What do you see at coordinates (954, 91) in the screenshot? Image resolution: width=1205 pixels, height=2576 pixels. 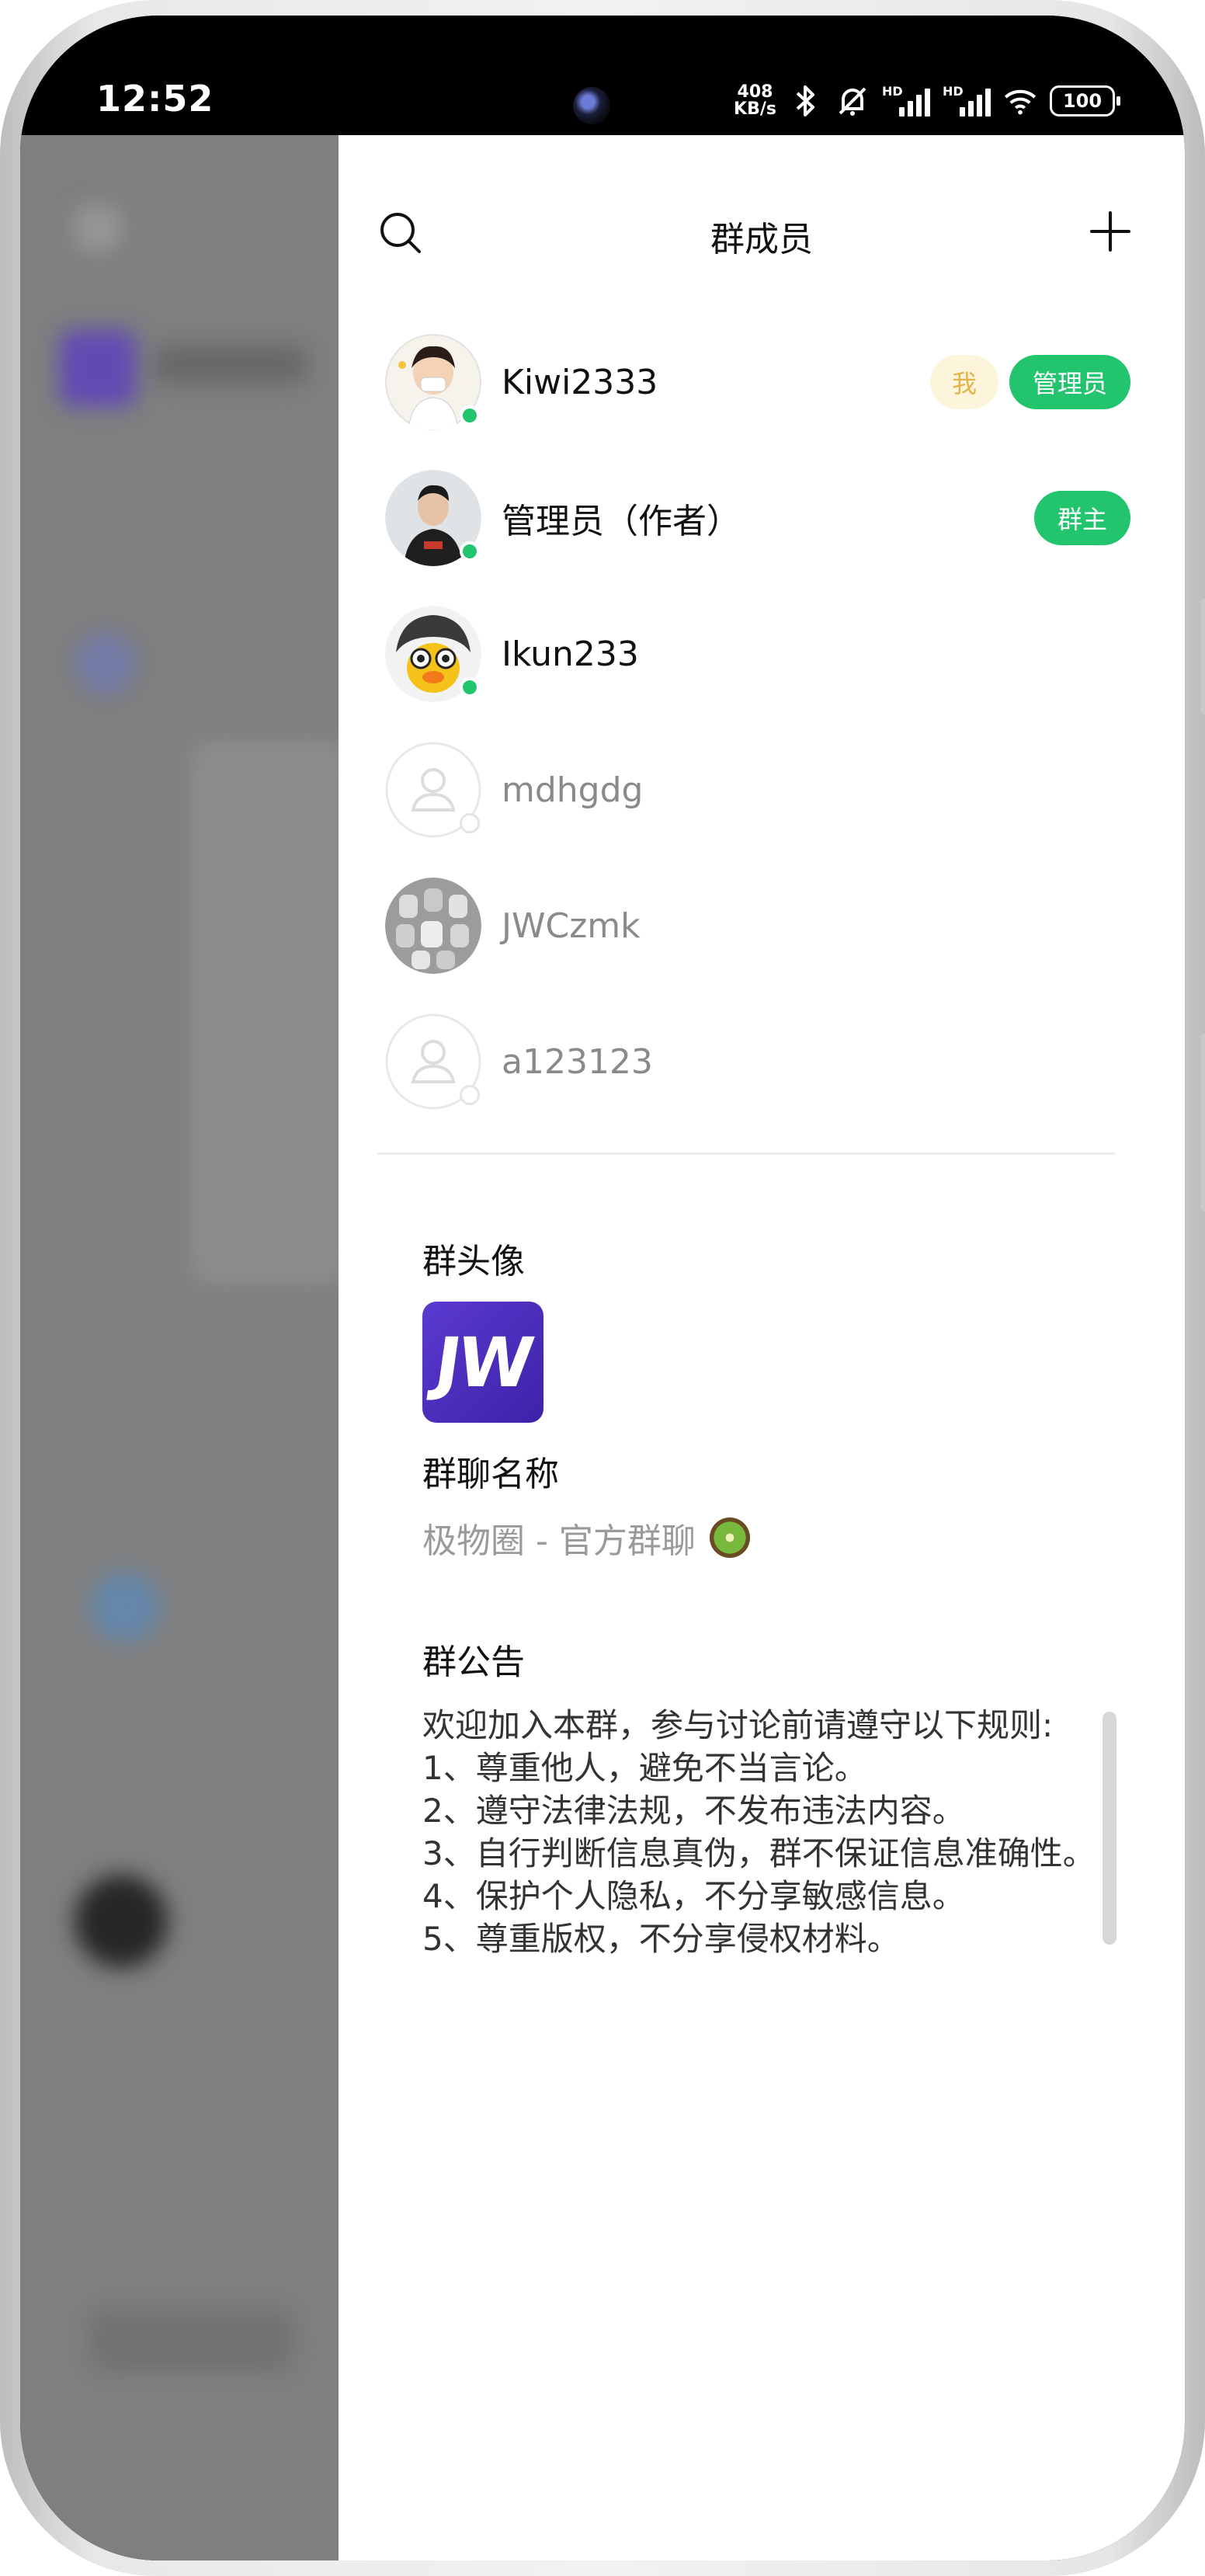 I see `signal-2-label: HD` at bounding box center [954, 91].